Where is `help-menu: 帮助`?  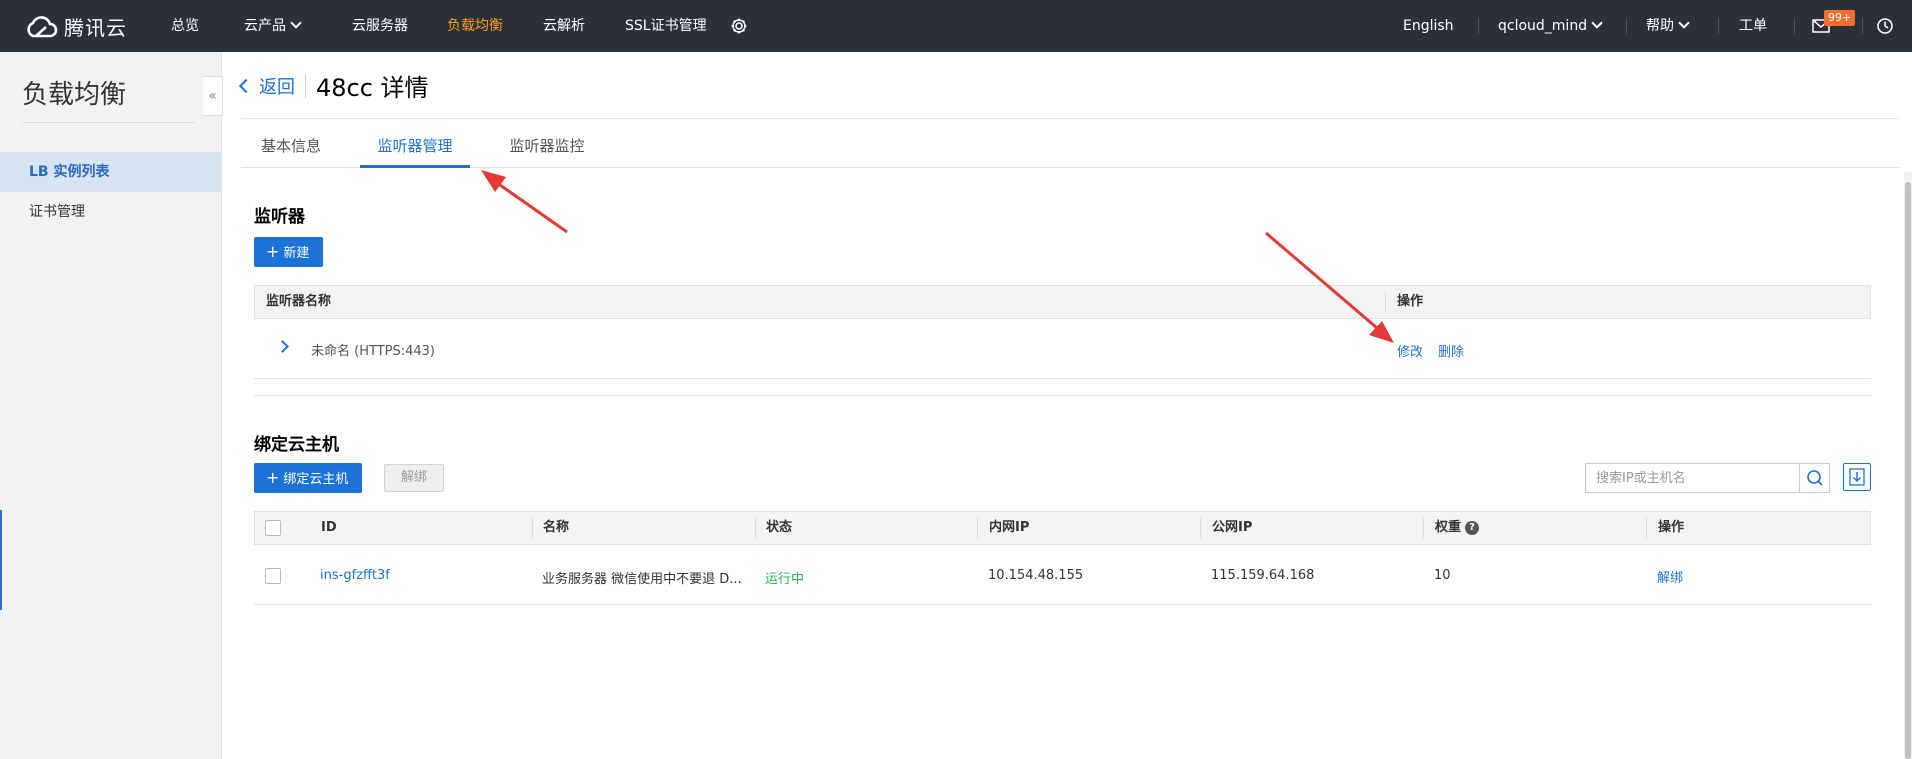 help-menu: 帮助 is located at coordinates (1668, 26).